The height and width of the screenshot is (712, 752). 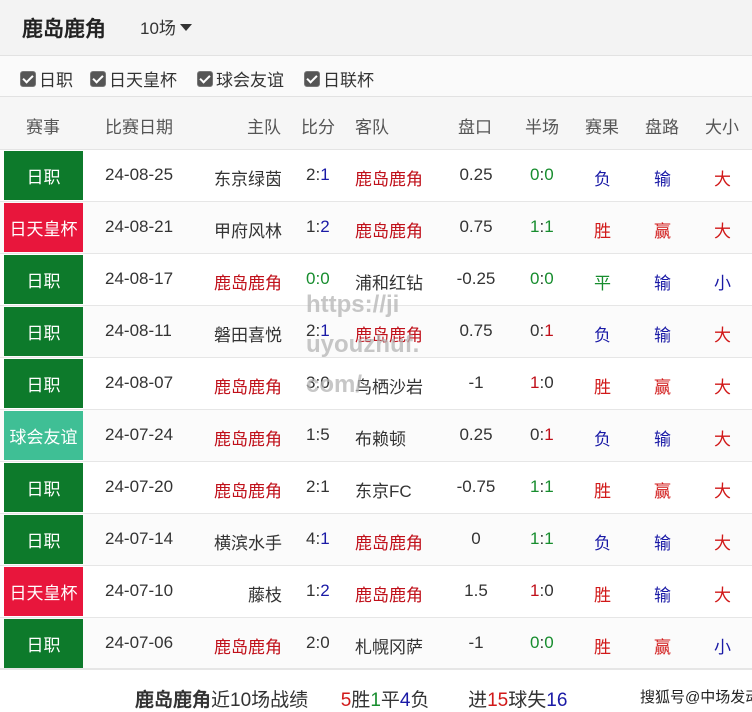 I want to click on match-date: 24-08-25, so click(x=139, y=174).